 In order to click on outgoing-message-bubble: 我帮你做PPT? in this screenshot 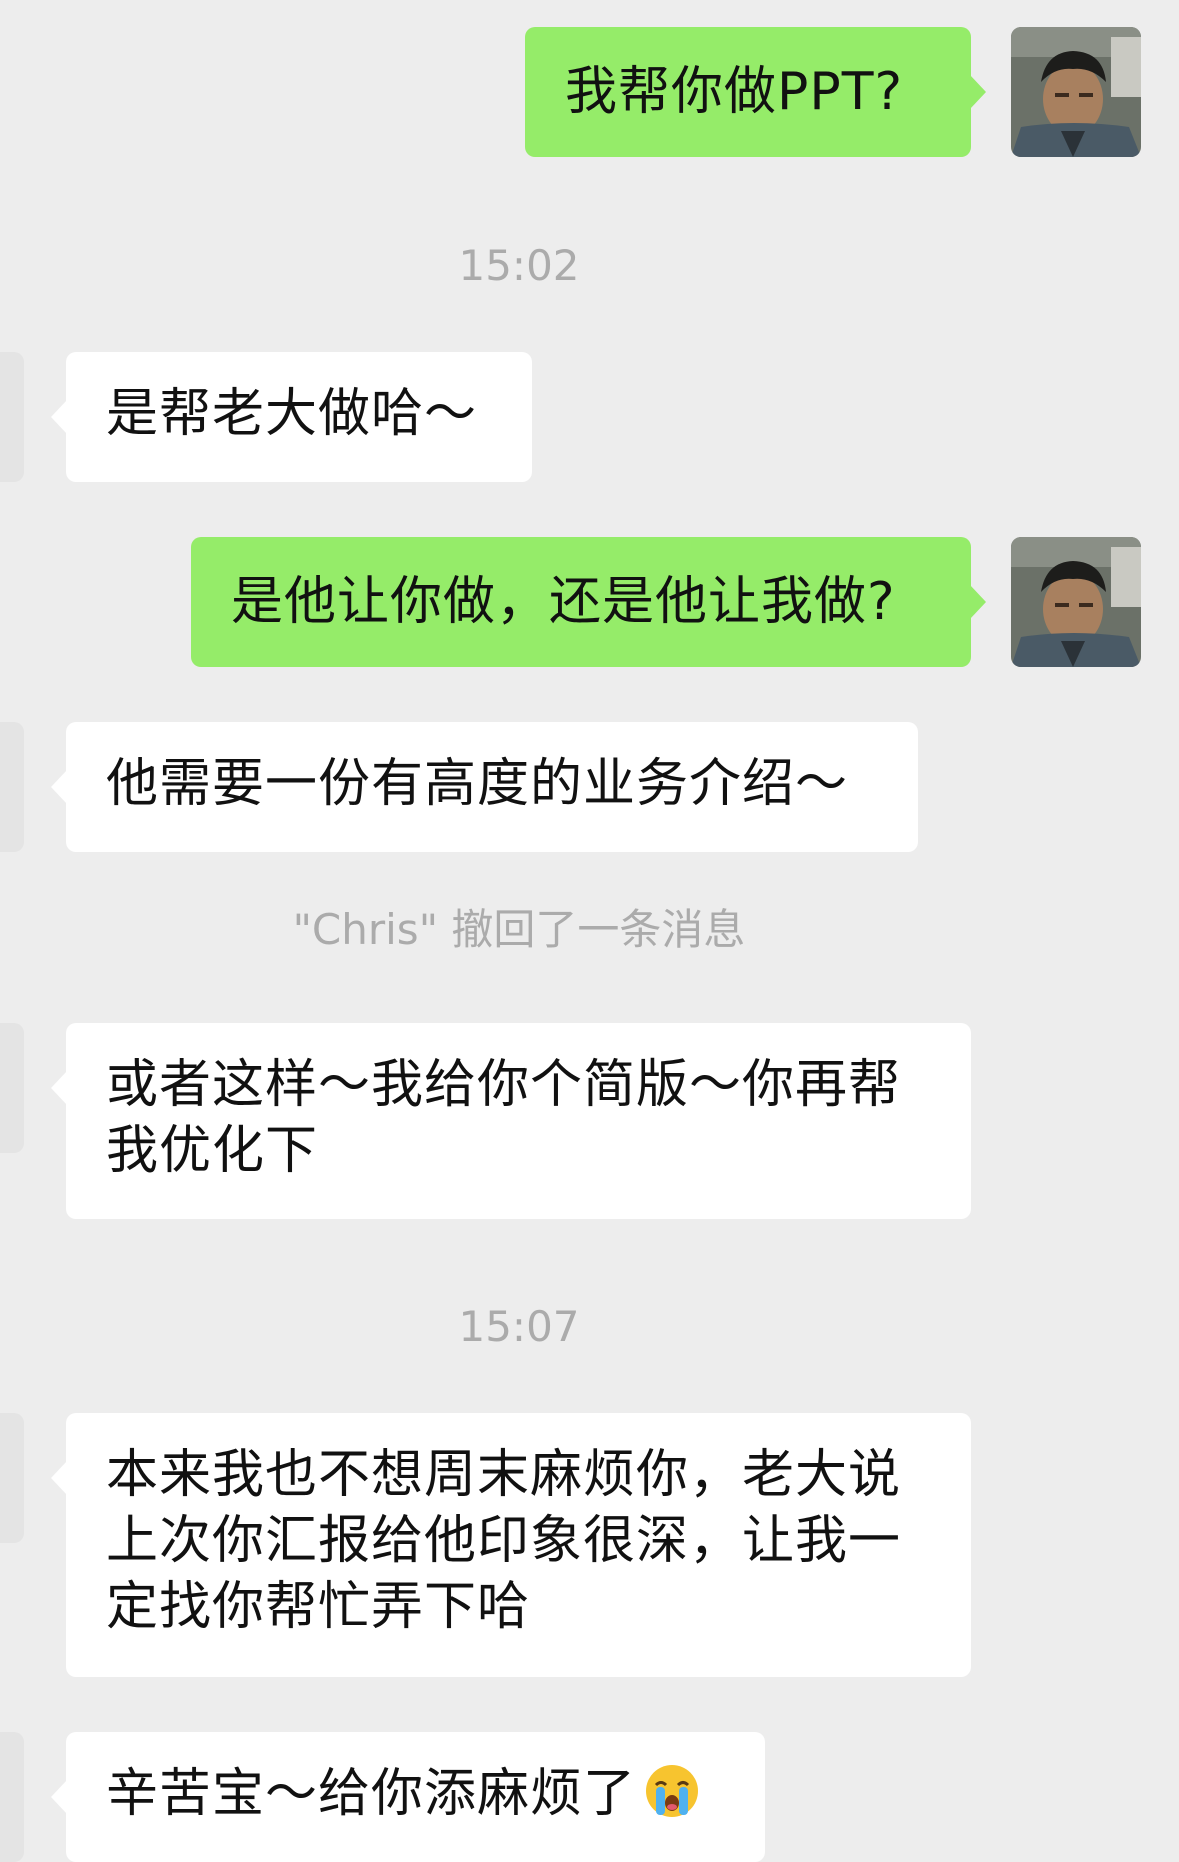, I will do `click(755, 92)`.